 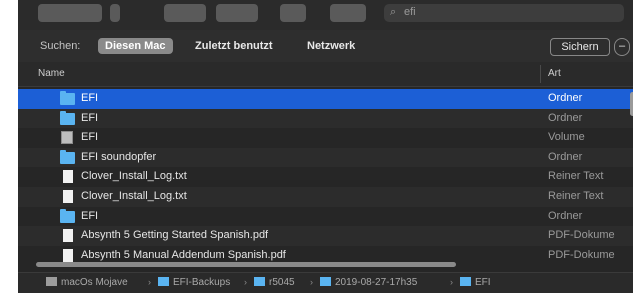 I want to click on search-input: ⌕ efi, so click(x=504, y=13).